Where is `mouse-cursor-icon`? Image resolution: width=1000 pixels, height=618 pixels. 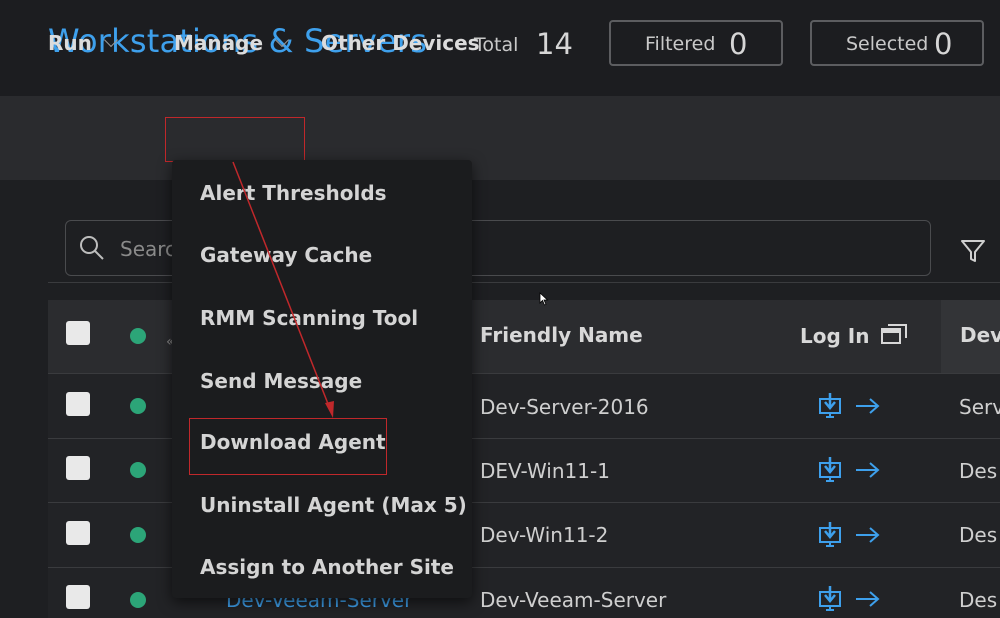 mouse-cursor-icon is located at coordinates (544, 299).